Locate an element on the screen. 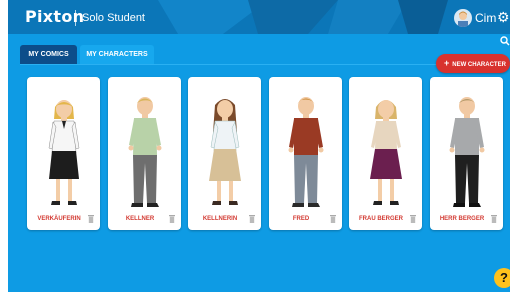 The width and height of the screenshot is (510, 292). character-name: KELLNERIN is located at coordinates (220, 219).